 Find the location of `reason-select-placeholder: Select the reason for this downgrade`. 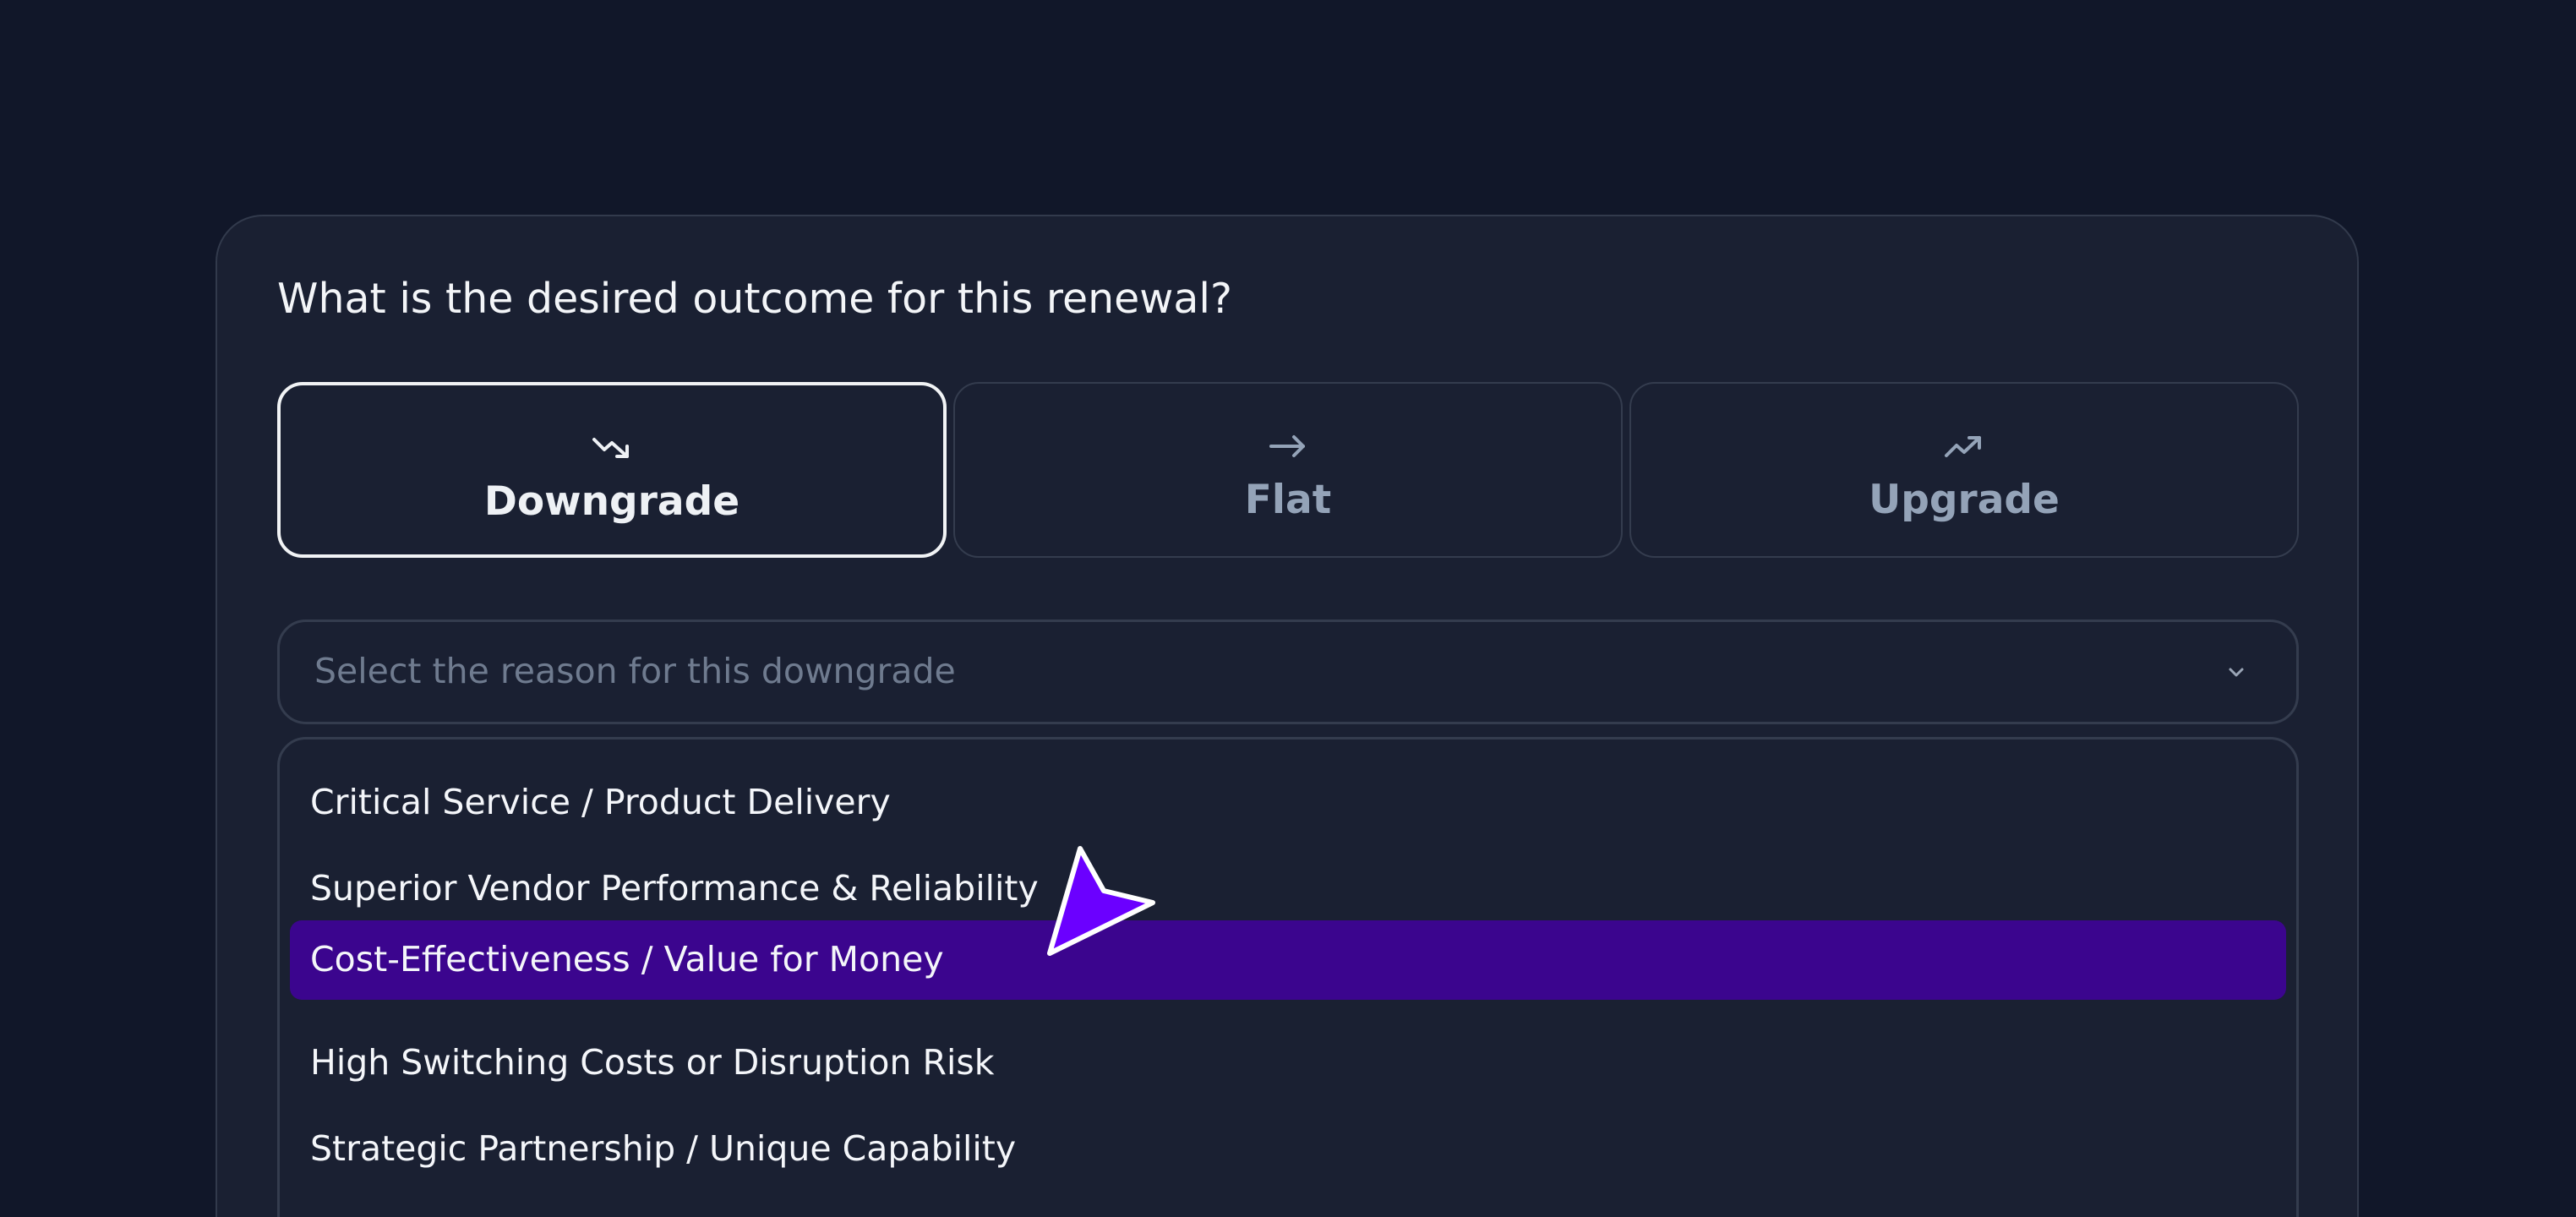

reason-select-placeholder: Select the reason for this downgrade is located at coordinates (635, 671).